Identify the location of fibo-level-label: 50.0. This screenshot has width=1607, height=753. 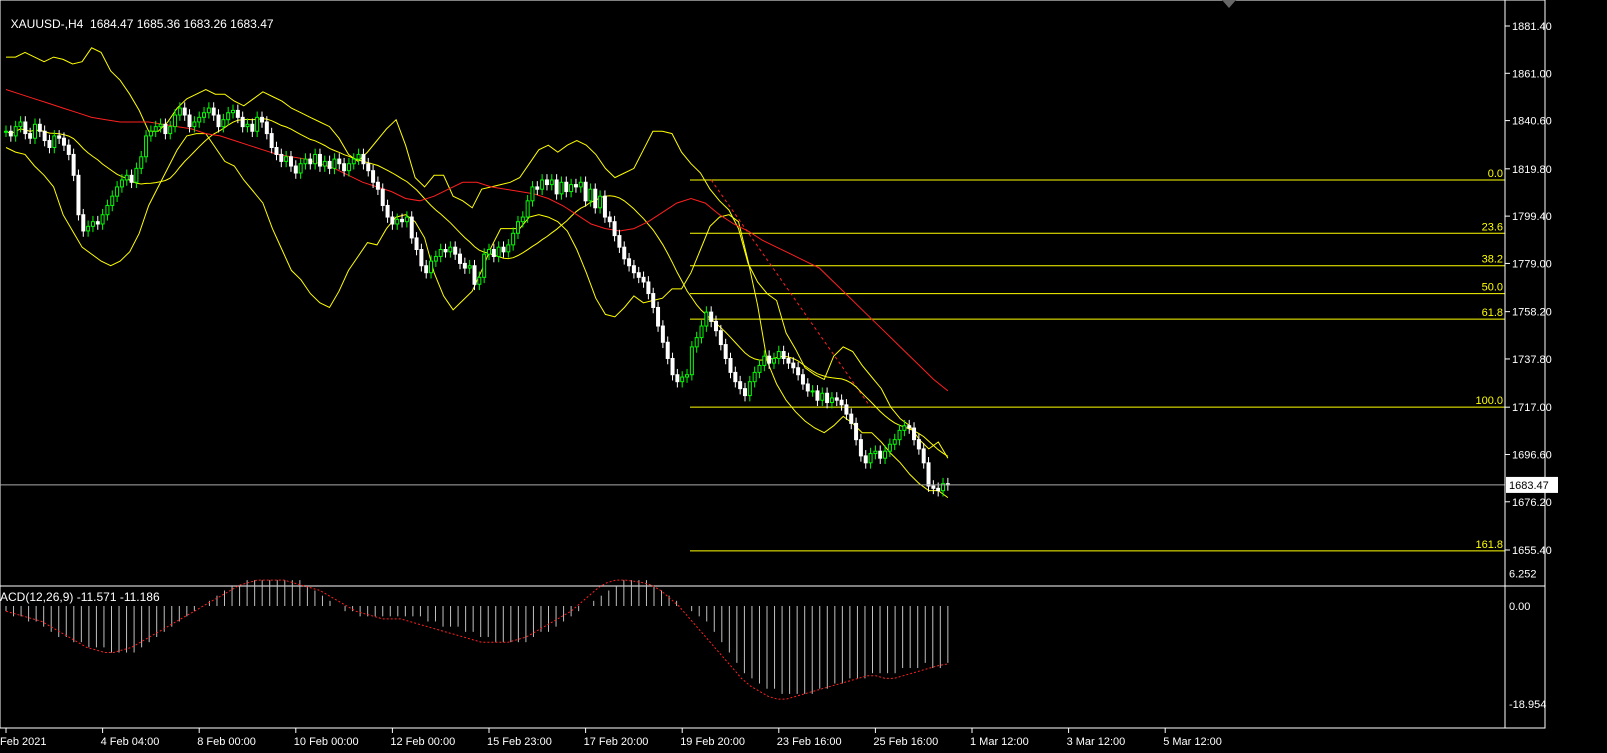
(1492, 288).